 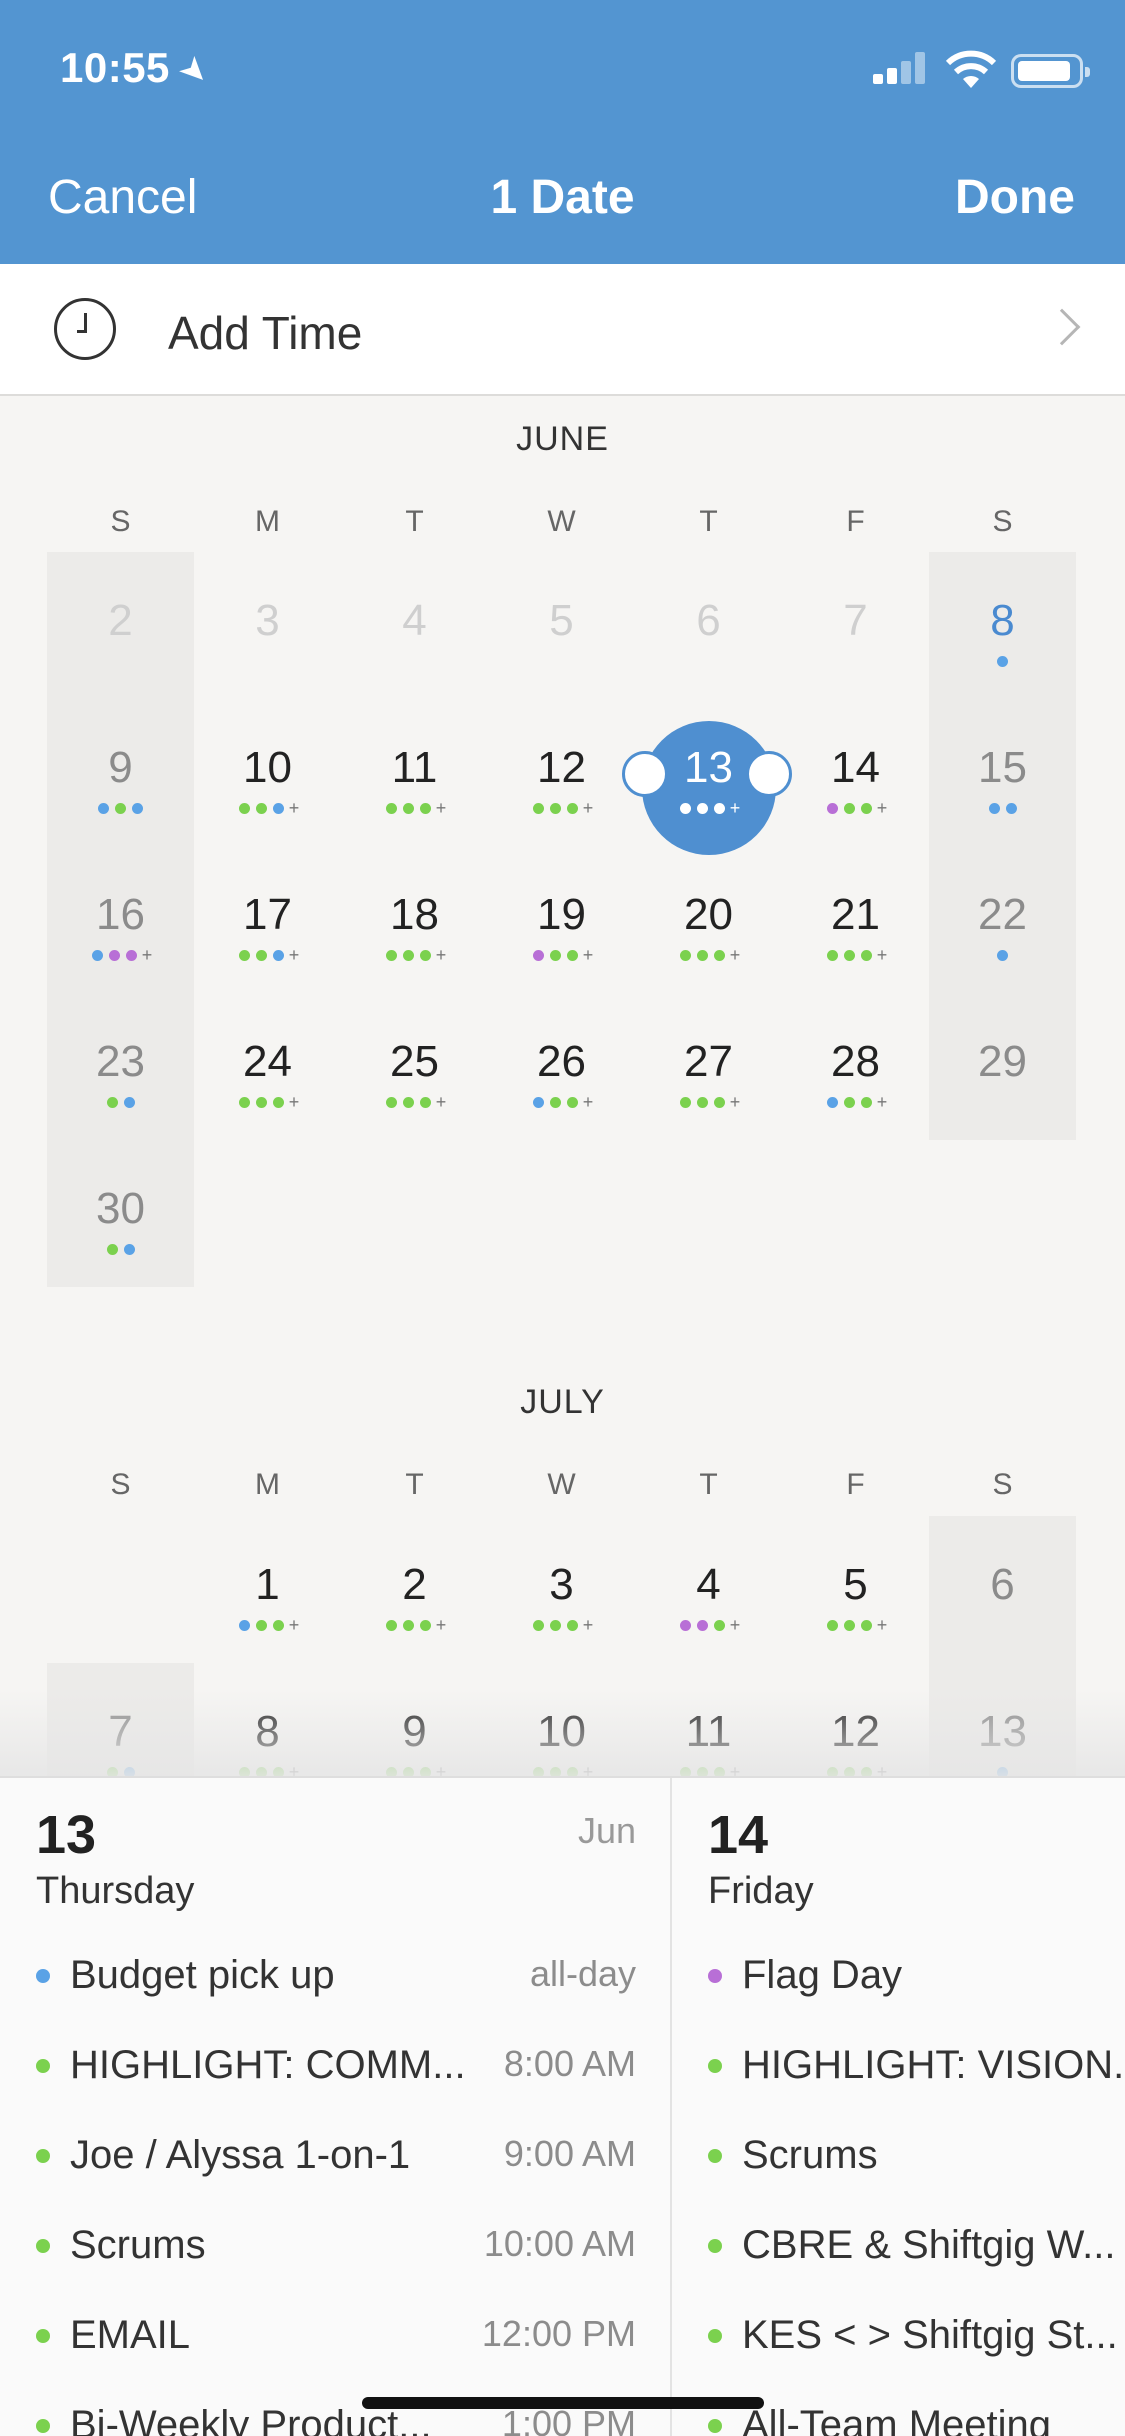 What do you see at coordinates (558, 2333) in the screenshot?
I see `event-time: 12:00 PM` at bounding box center [558, 2333].